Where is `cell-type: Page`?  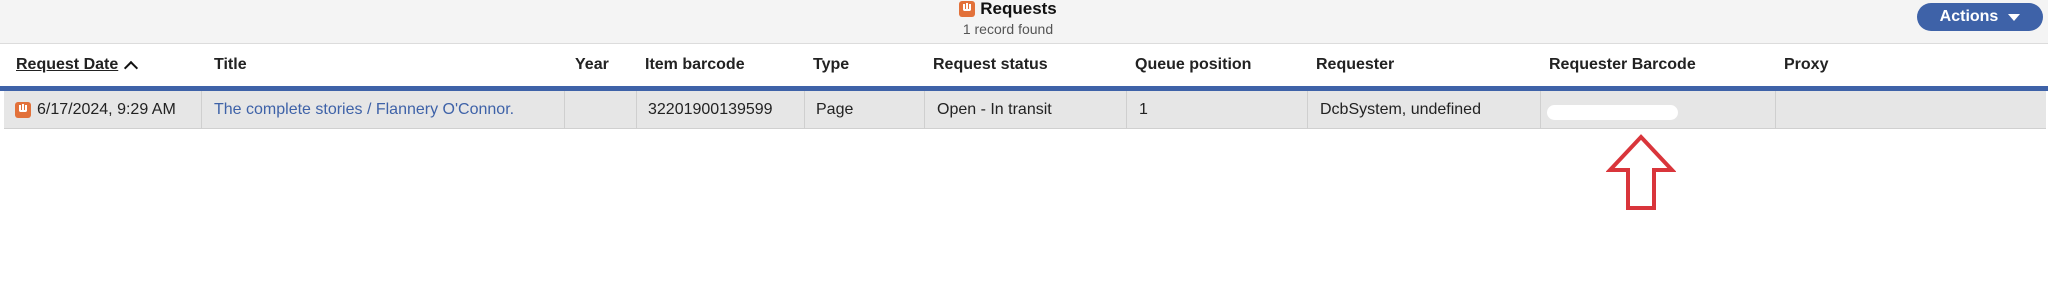 cell-type: Page is located at coordinates (865, 110).